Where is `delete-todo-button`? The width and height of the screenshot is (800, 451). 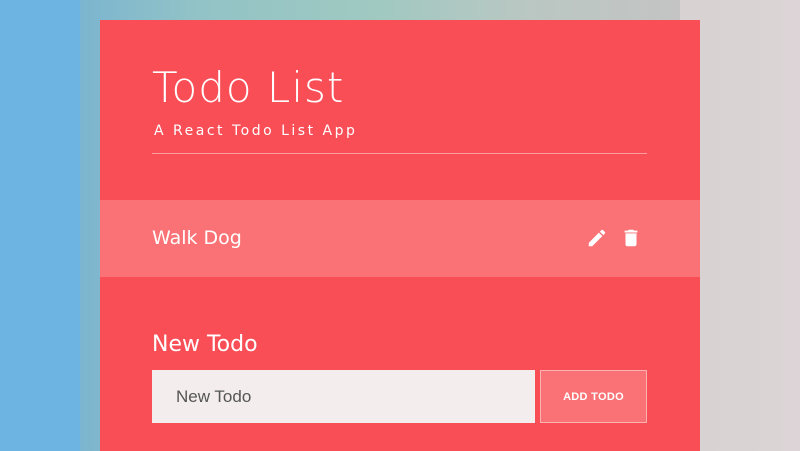 delete-todo-button is located at coordinates (631, 238).